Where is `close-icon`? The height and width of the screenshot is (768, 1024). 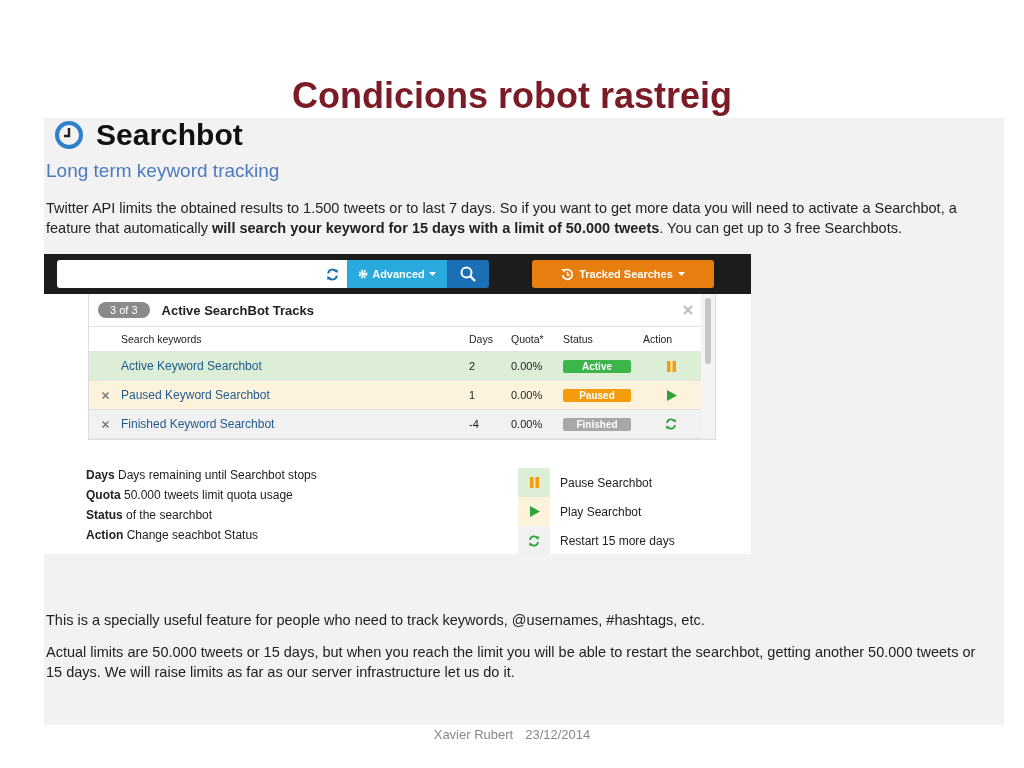
close-icon is located at coordinates (688, 310).